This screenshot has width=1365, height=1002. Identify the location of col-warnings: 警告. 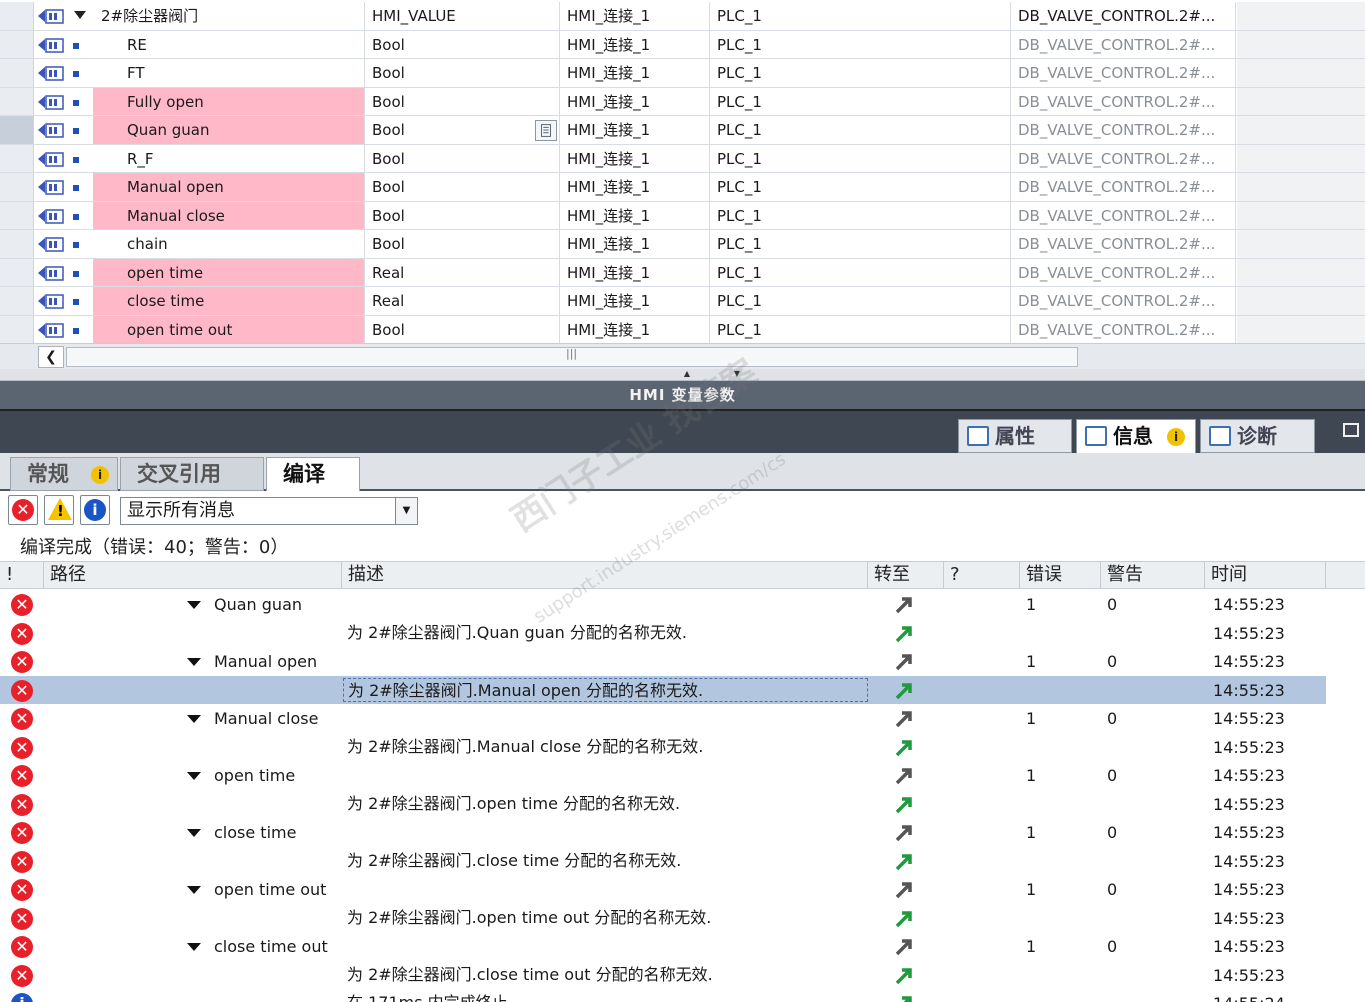
(1153, 575).